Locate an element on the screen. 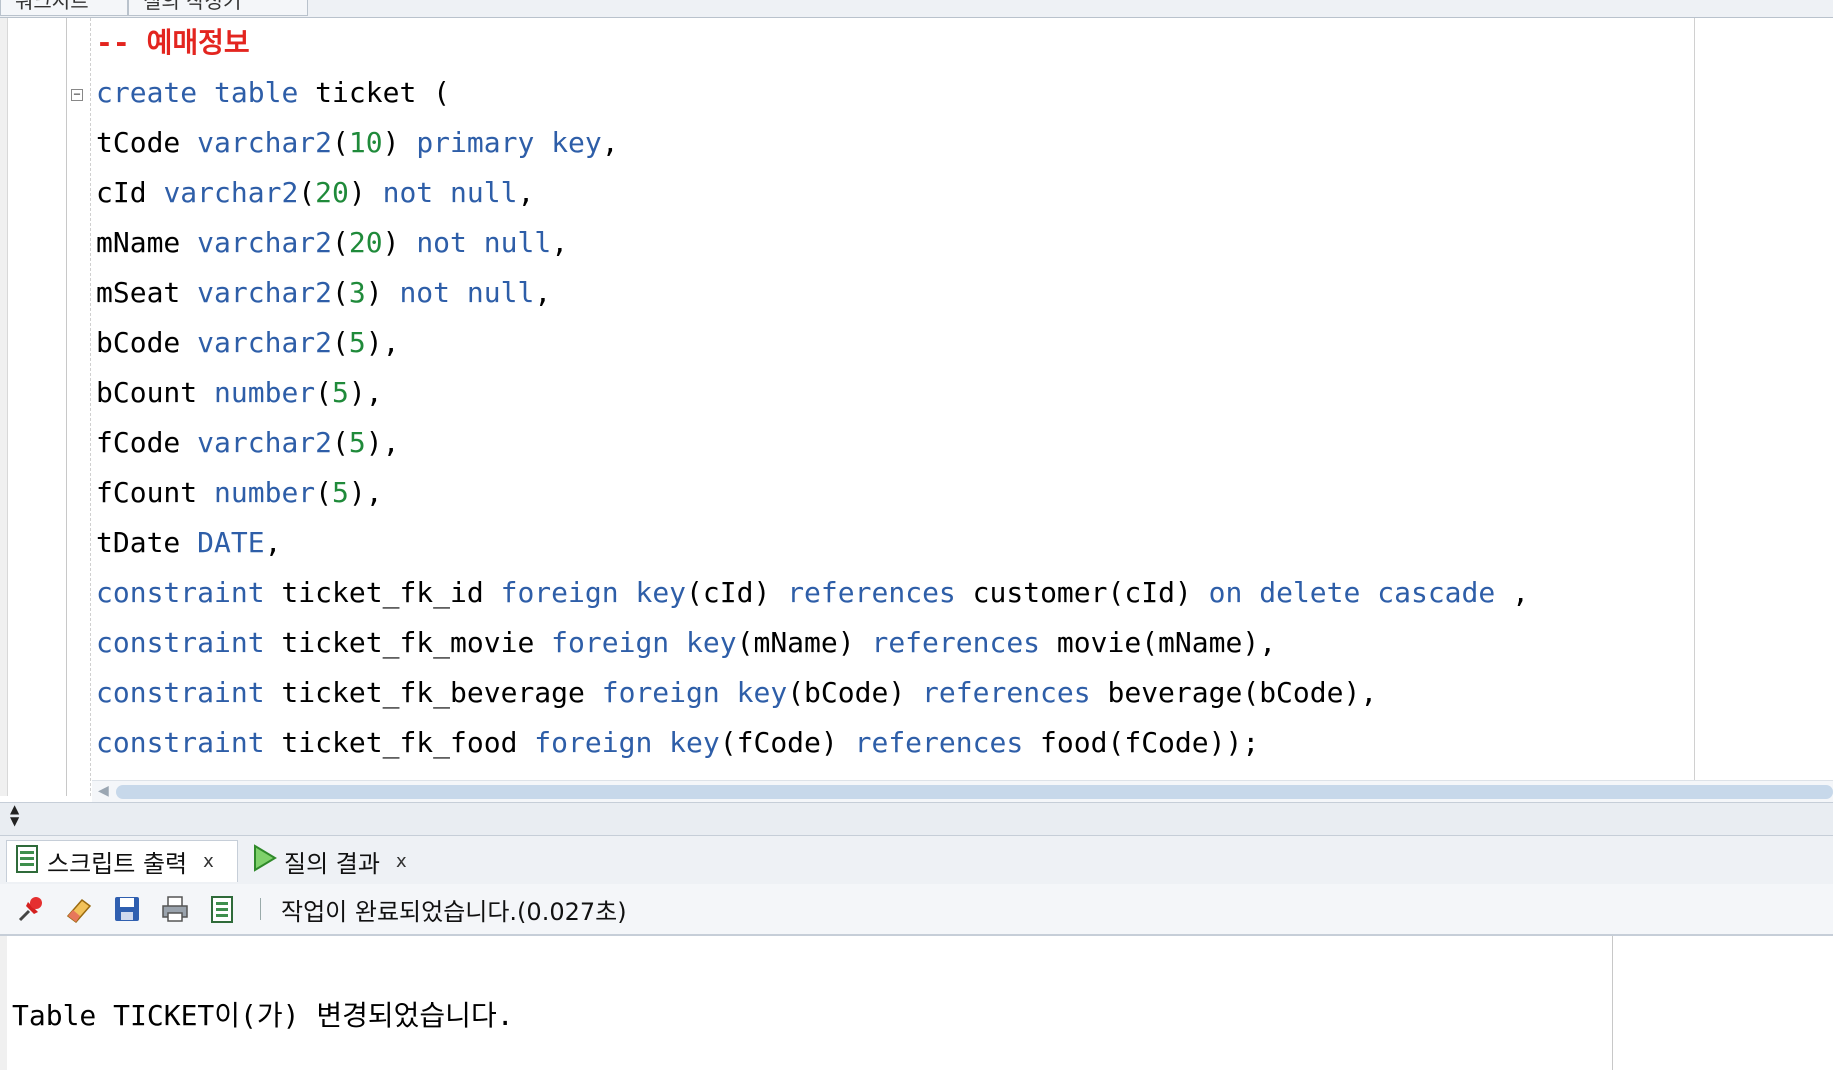 Image resolution: width=1833 pixels, height=1070 pixels. sql-text: mName is located at coordinates (147, 242).